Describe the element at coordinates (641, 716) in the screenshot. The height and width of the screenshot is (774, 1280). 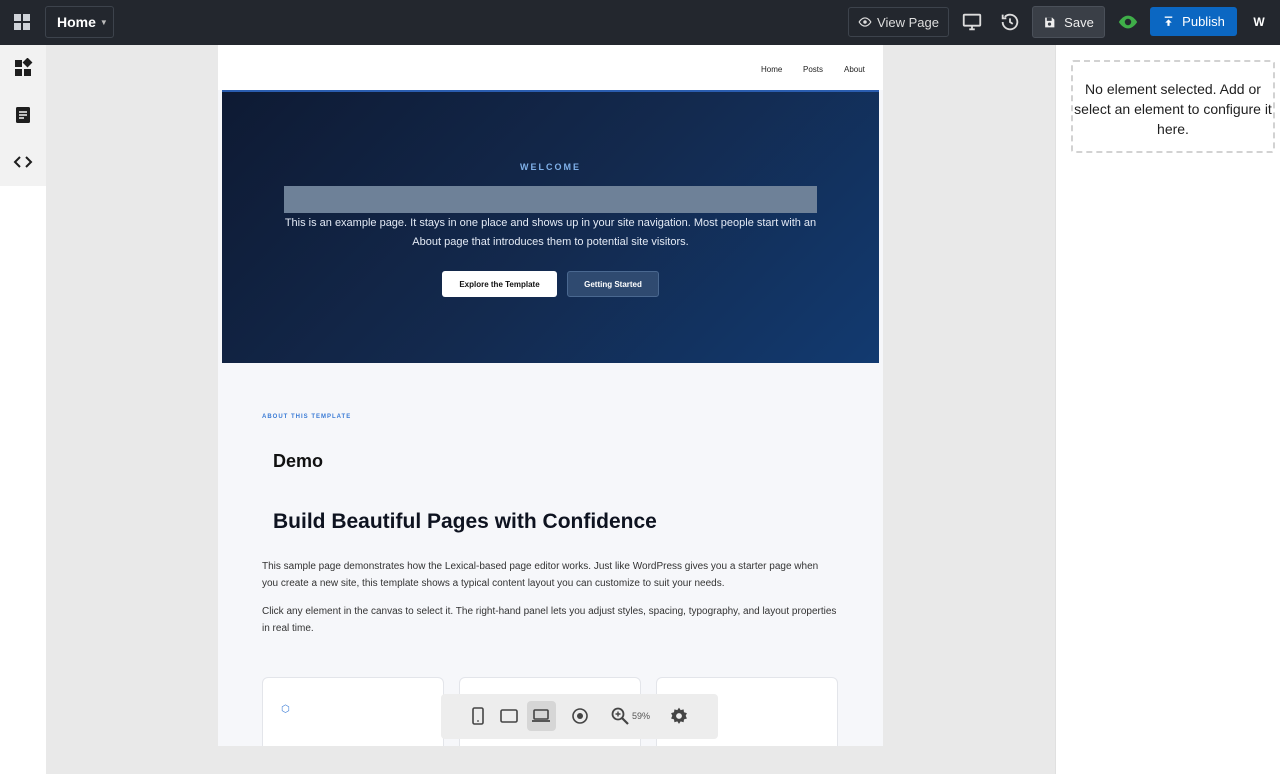
I see `zoom-level: 59%` at that location.